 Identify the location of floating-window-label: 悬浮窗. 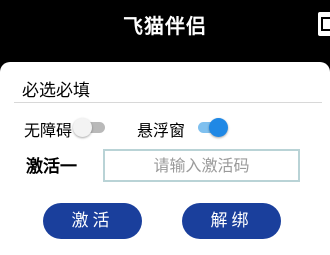
(161, 130).